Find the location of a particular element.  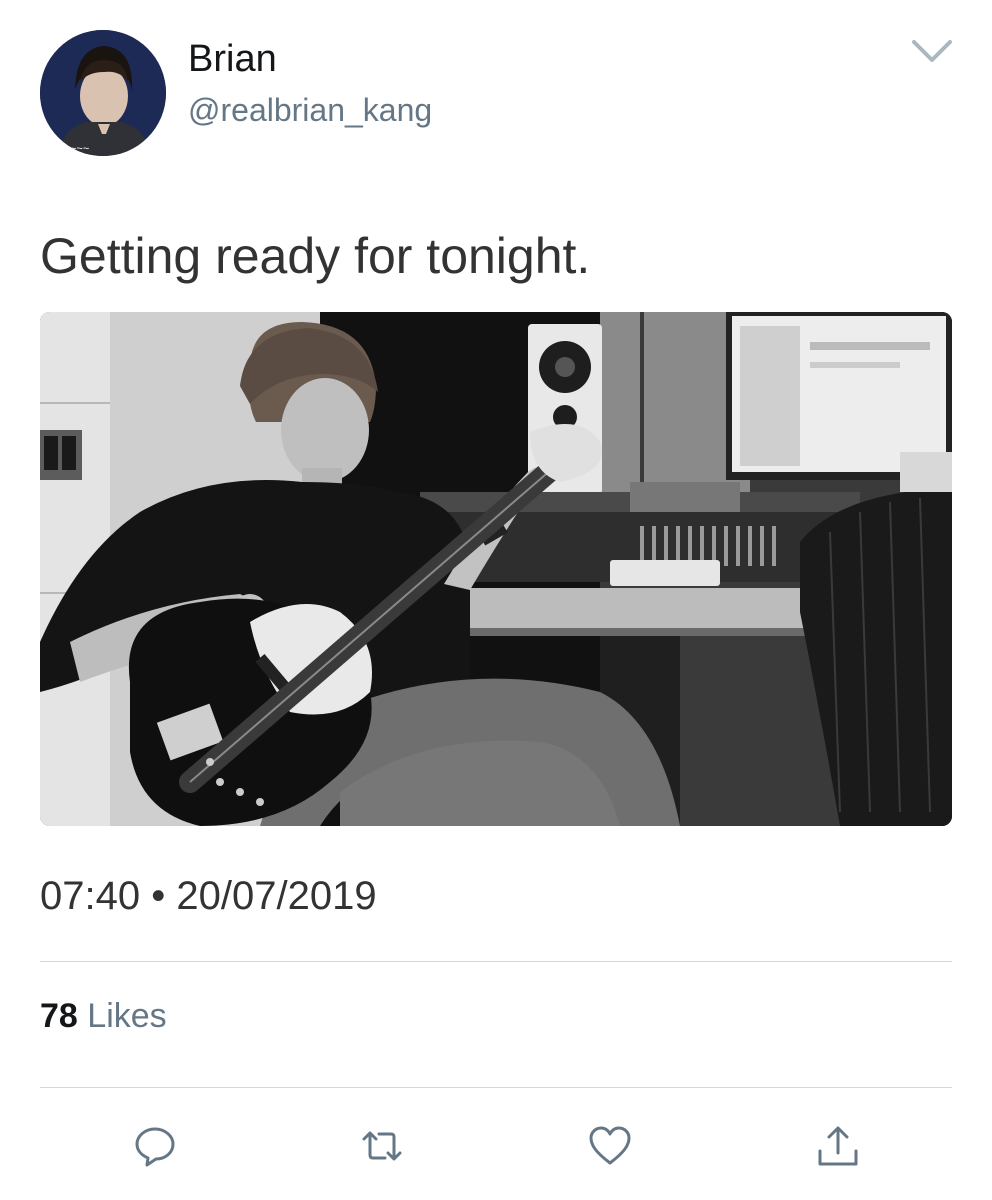

tweet-text: Getting ready for tonight. is located at coordinates (315, 256).